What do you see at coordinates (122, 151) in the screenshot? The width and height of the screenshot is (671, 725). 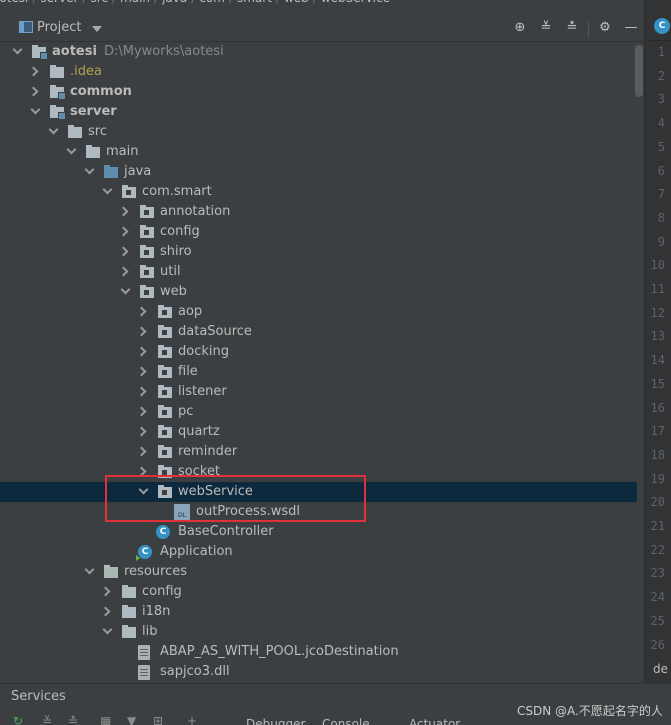 I see `tree-item-label: main` at bounding box center [122, 151].